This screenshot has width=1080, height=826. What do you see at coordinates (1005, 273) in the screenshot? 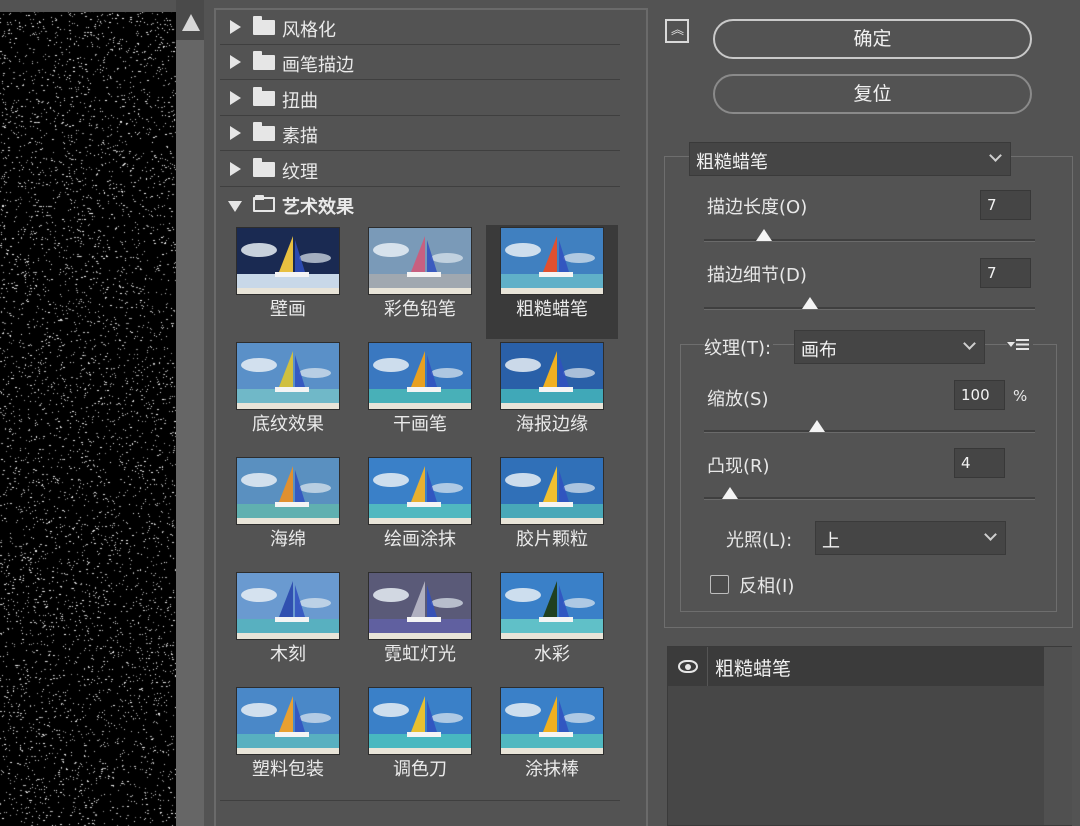
I see `stroke-detail-input: 7` at bounding box center [1005, 273].